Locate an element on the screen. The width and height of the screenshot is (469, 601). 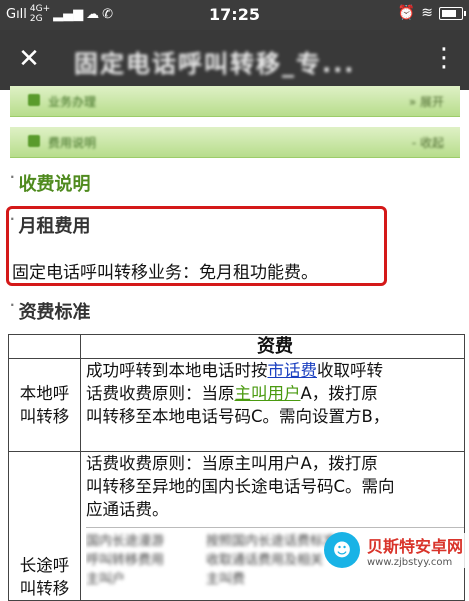
close-icon: ✕ is located at coordinates (29, 59).